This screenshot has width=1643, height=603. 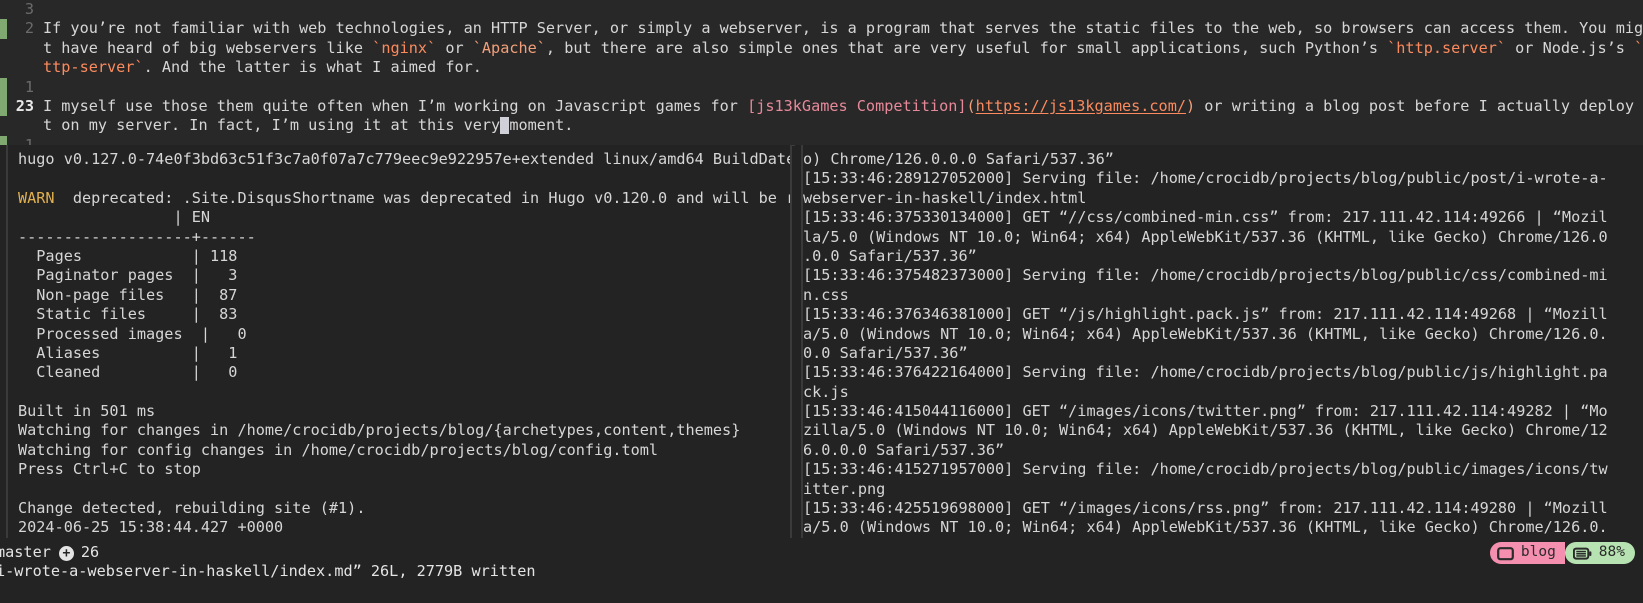 I want to click on text-span: `h, so click(x=1638, y=47).